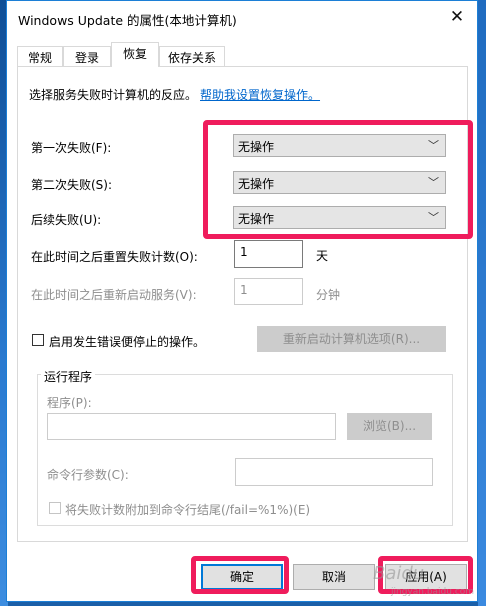 Image resolution: width=486 pixels, height=606 pixels. Describe the element at coordinates (113, 95) in the screenshot. I see `intro-text: 选择服务失败时计算机的反应。` at that location.